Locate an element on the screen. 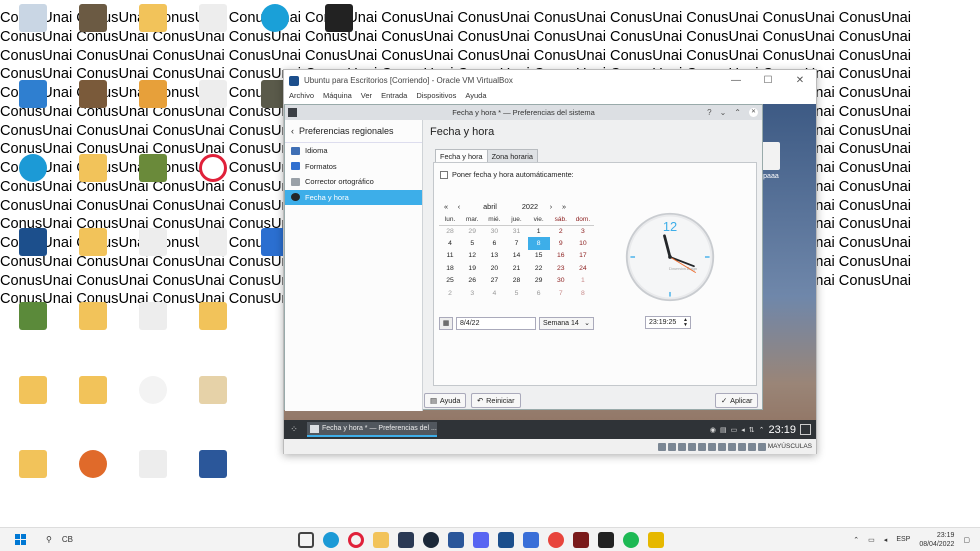 The height and width of the screenshot is (551, 980). calendar-day: 17 is located at coordinates (583, 256).